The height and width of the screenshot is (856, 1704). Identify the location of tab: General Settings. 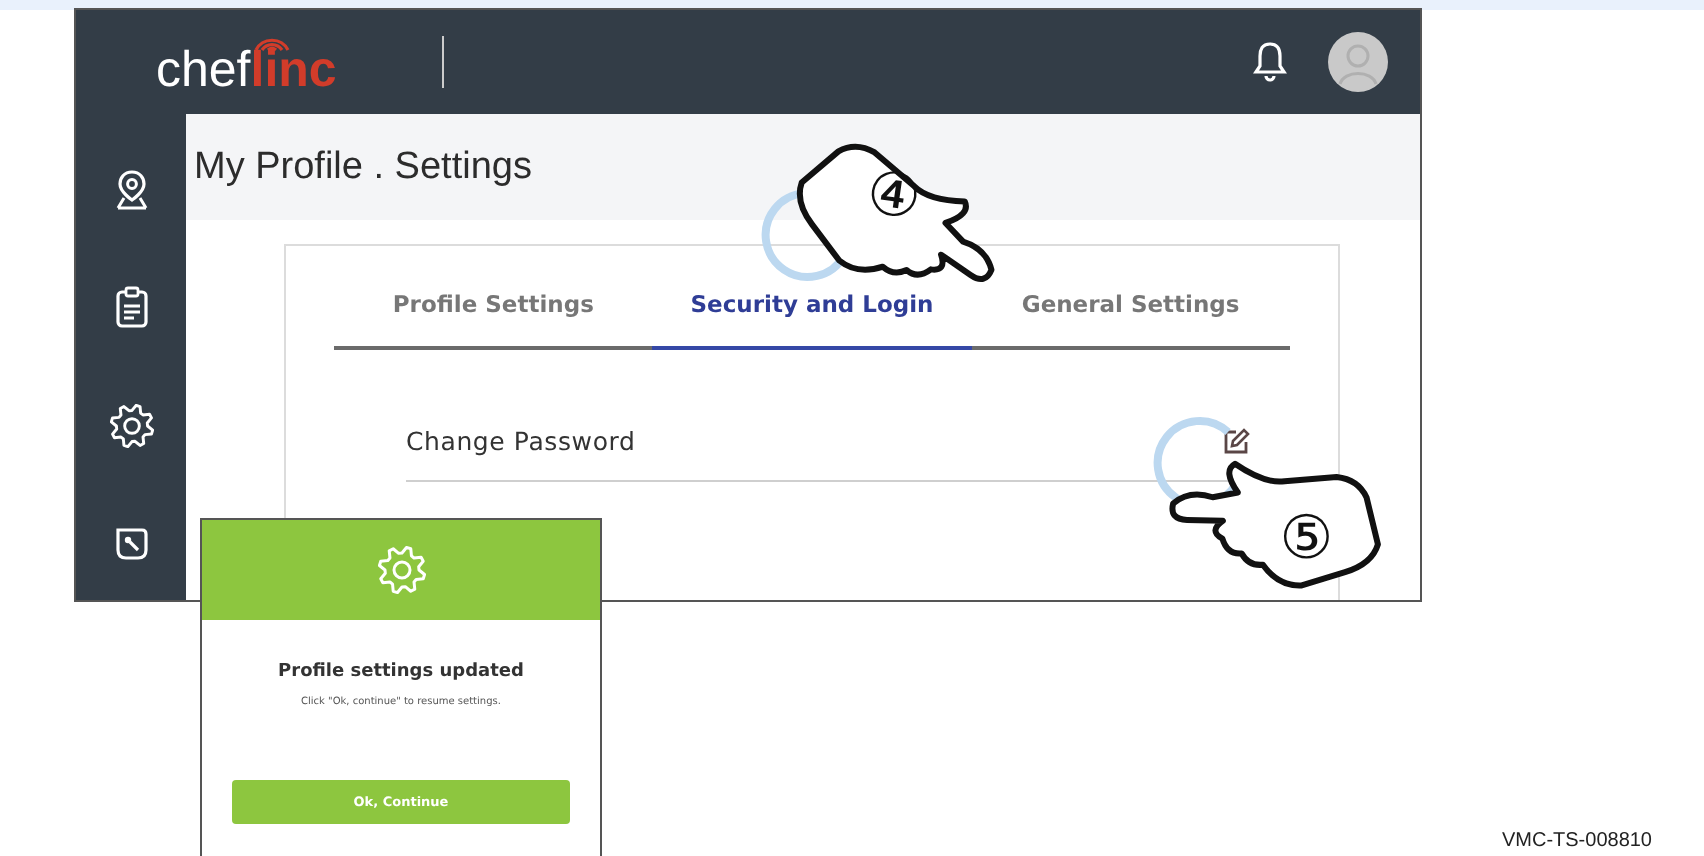
(1130, 308).